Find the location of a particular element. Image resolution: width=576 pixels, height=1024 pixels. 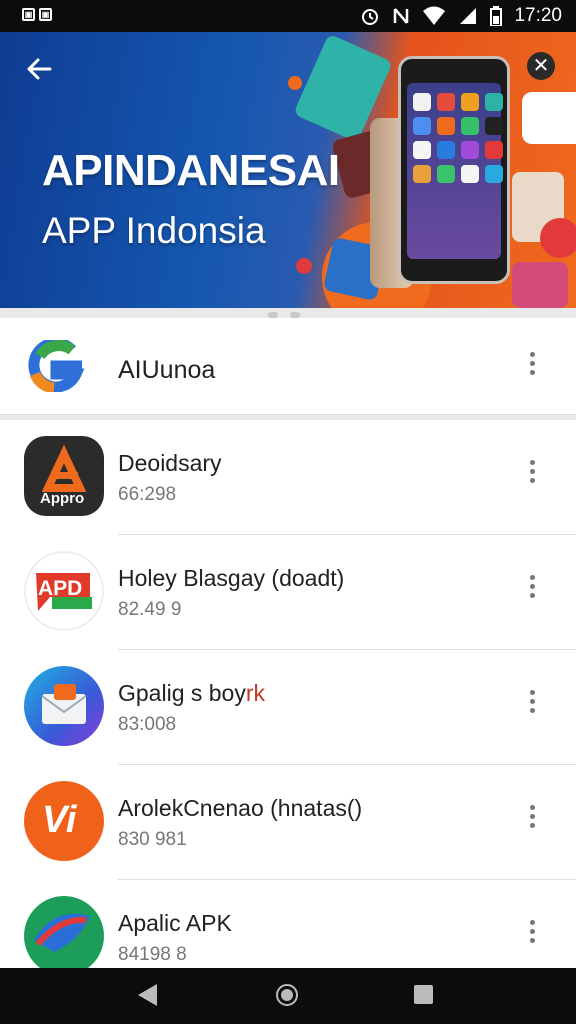

featured-app-name: AIUunoa is located at coordinates (167, 370).